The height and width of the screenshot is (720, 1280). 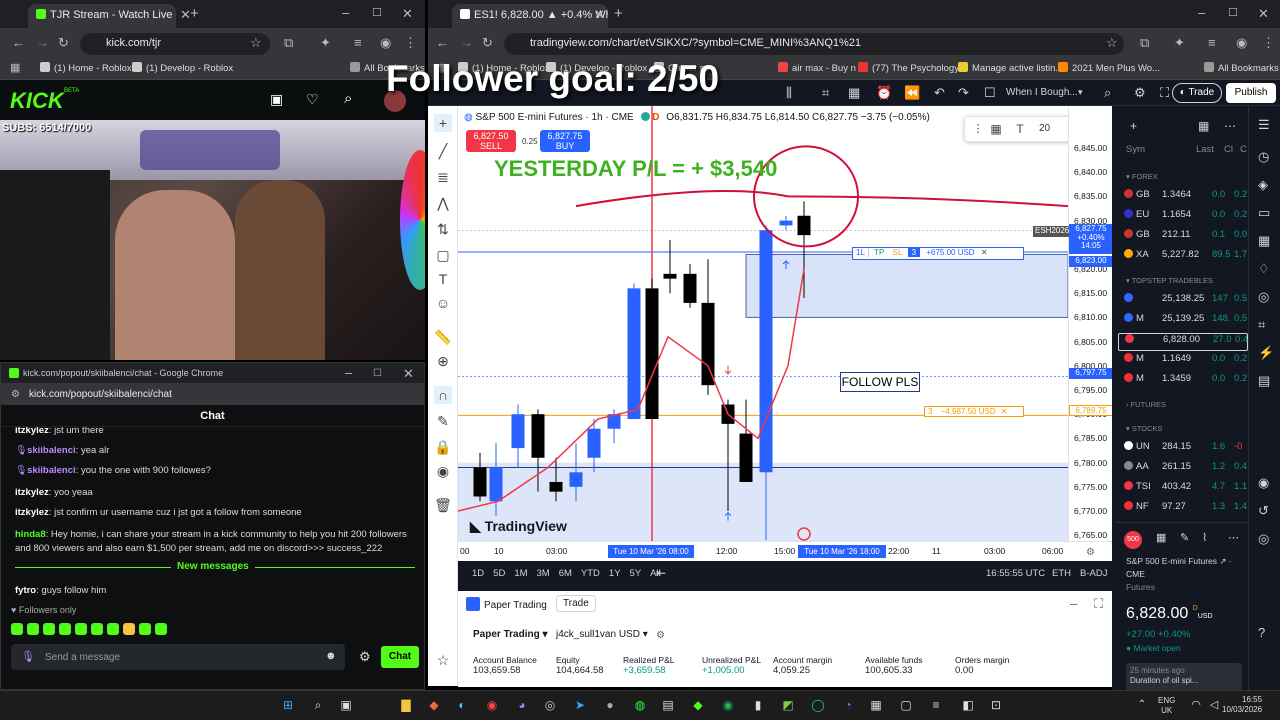 What do you see at coordinates (522, 705) in the screenshot?
I see `discord-icon: ◕` at bounding box center [522, 705].